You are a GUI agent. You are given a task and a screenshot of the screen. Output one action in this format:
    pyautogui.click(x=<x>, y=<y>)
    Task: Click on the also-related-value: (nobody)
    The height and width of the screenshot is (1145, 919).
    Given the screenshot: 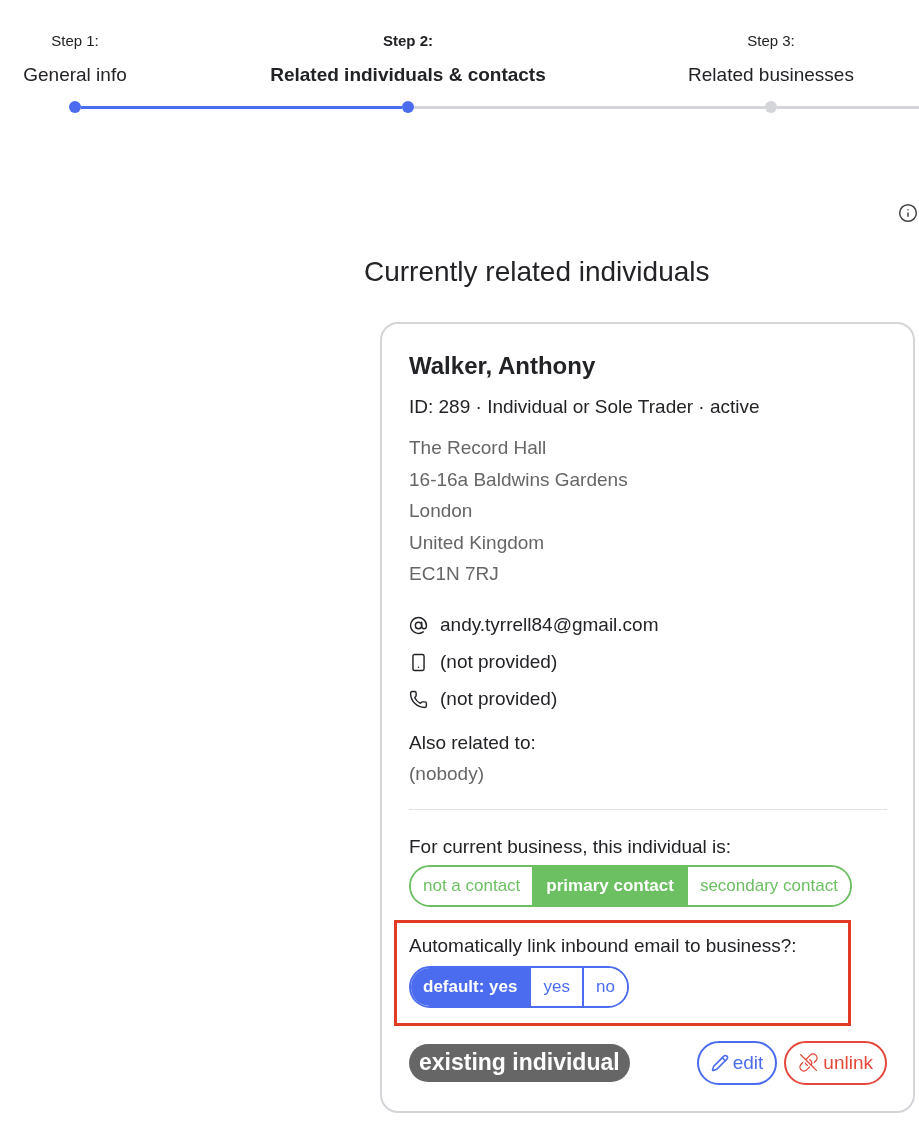 What is the action you would take?
    pyautogui.click(x=447, y=773)
    